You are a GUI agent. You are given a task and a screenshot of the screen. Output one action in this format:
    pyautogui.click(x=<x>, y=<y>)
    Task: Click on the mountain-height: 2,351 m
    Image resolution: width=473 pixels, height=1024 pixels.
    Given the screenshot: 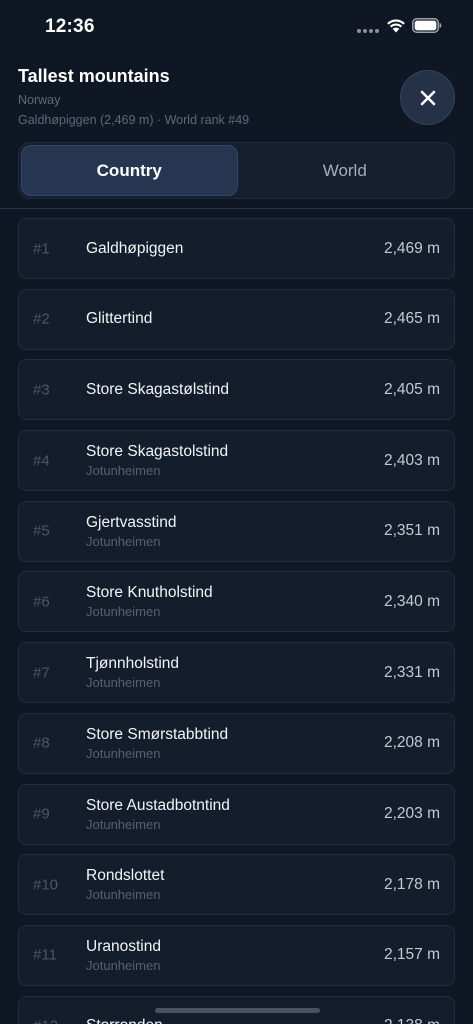 What is the action you would take?
    pyautogui.click(x=411, y=531)
    